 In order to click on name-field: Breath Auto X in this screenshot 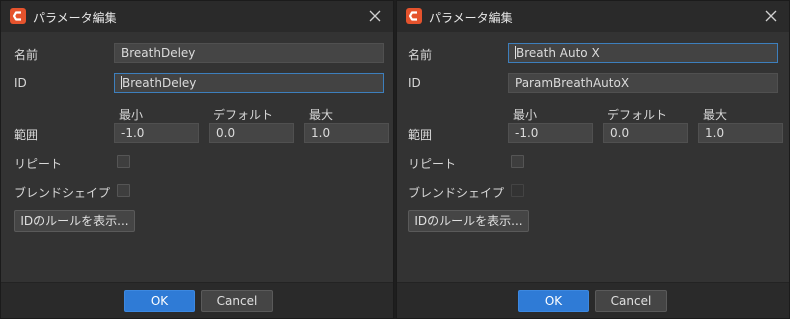, I will do `click(643, 53)`.